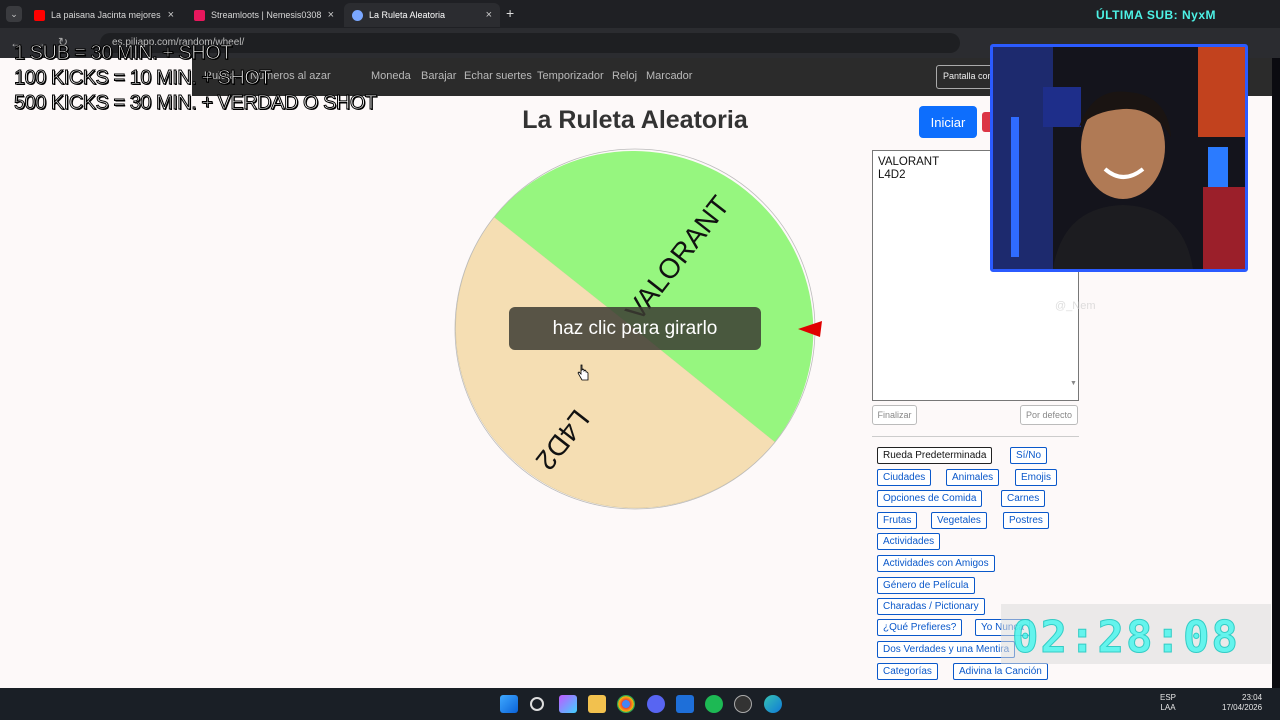 The image size is (1280, 720). I want to click on github-icon, so click(743, 704).